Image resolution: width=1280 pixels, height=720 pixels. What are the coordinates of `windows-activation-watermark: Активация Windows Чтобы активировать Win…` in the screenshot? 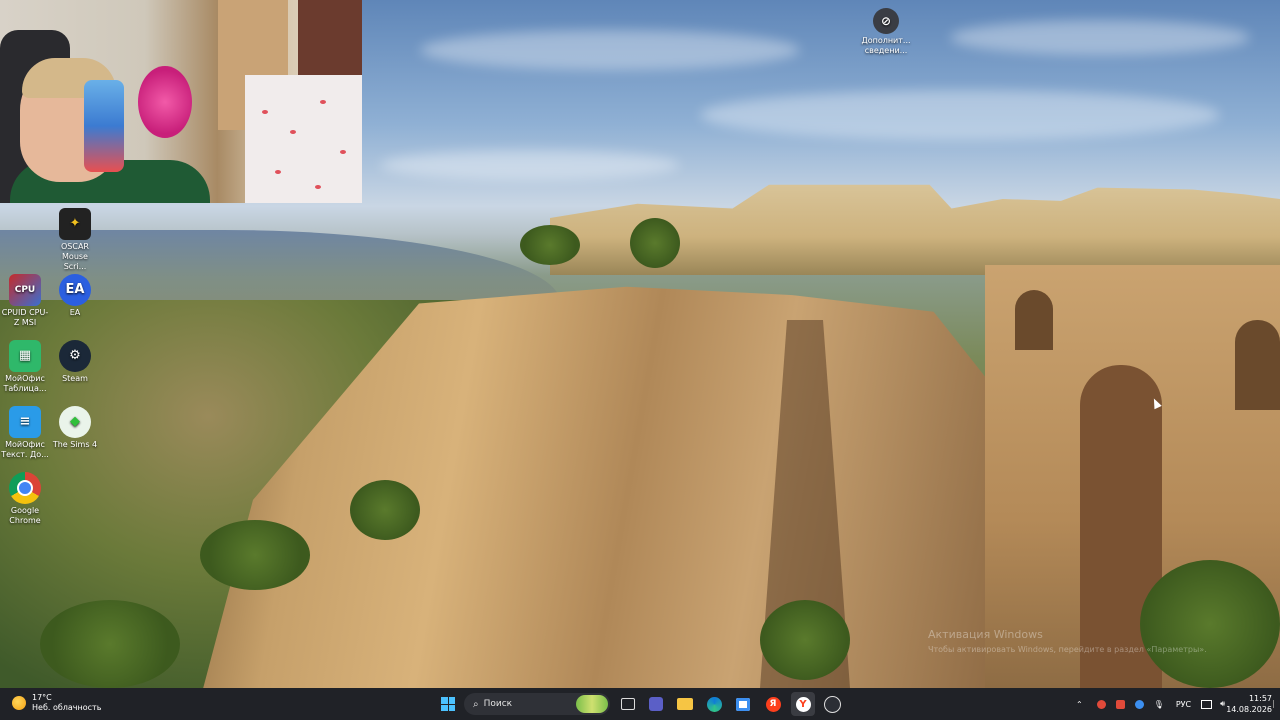 It's located at (1067, 641).